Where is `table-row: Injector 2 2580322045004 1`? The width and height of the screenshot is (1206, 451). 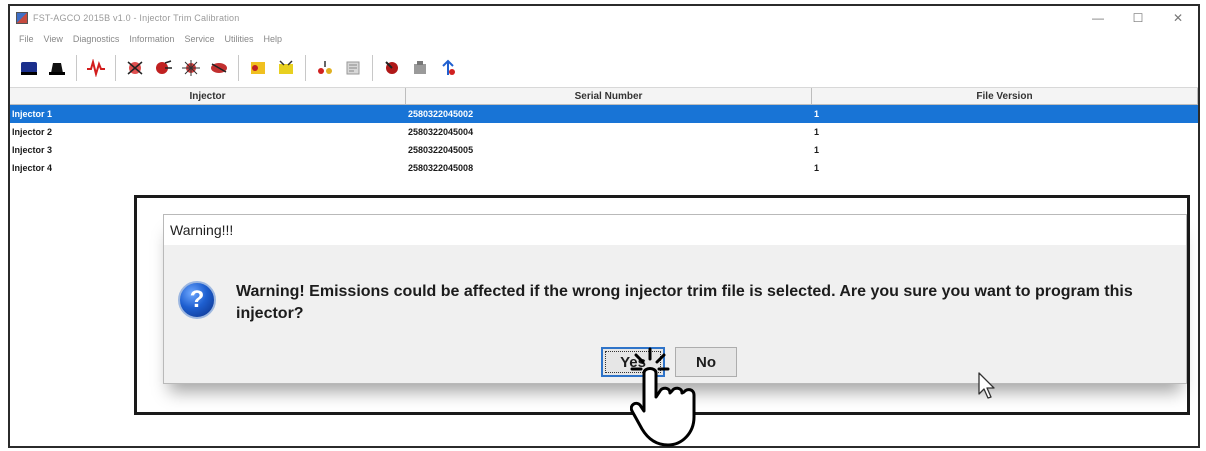
table-row: Injector 2 2580322045004 1 is located at coordinates (604, 132).